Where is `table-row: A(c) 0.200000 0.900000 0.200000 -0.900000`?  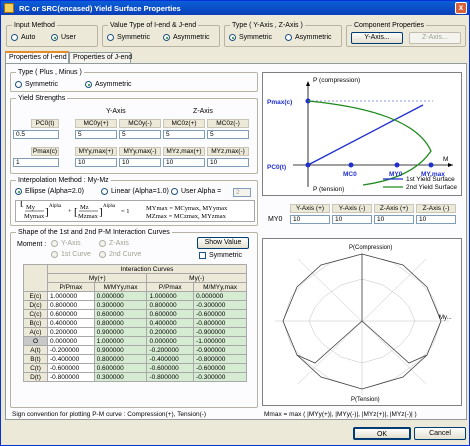 table-row: A(c) 0.200000 0.900000 0.200000 -0.900000 is located at coordinates (135, 332).